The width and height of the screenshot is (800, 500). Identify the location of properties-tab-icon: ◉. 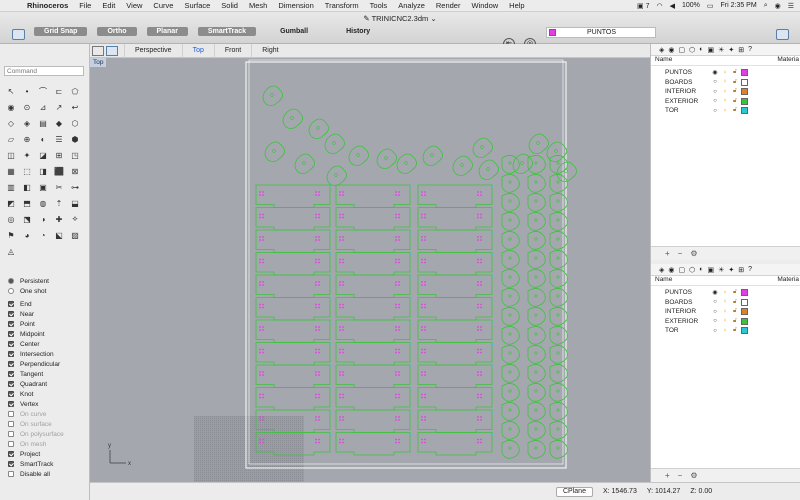
(671, 270).